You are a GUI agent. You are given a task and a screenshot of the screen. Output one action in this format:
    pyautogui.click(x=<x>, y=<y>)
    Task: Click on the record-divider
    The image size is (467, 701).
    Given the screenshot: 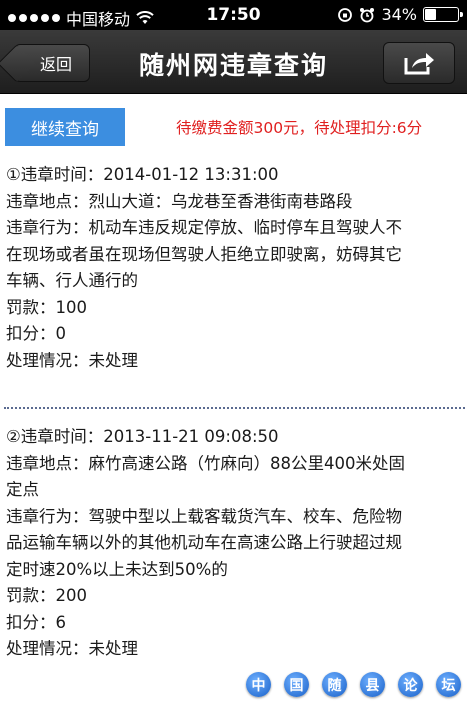 What is the action you would take?
    pyautogui.click(x=234, y=408)
    